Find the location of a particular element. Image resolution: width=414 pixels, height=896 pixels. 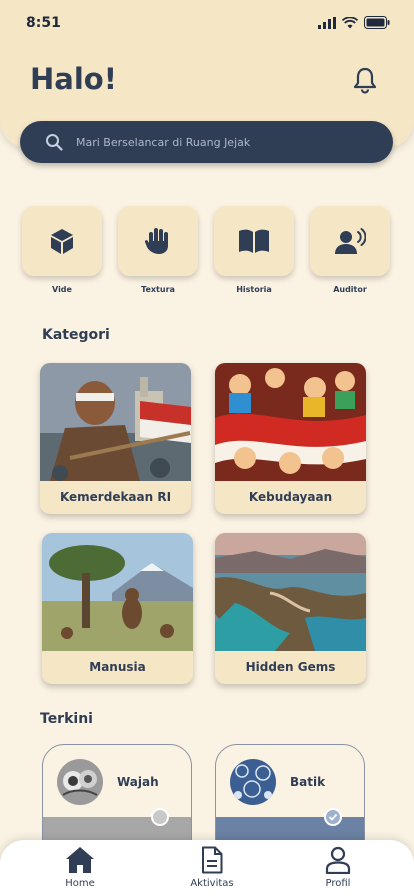

mode-label-vide: Vide is located at coordinates (62, 289).